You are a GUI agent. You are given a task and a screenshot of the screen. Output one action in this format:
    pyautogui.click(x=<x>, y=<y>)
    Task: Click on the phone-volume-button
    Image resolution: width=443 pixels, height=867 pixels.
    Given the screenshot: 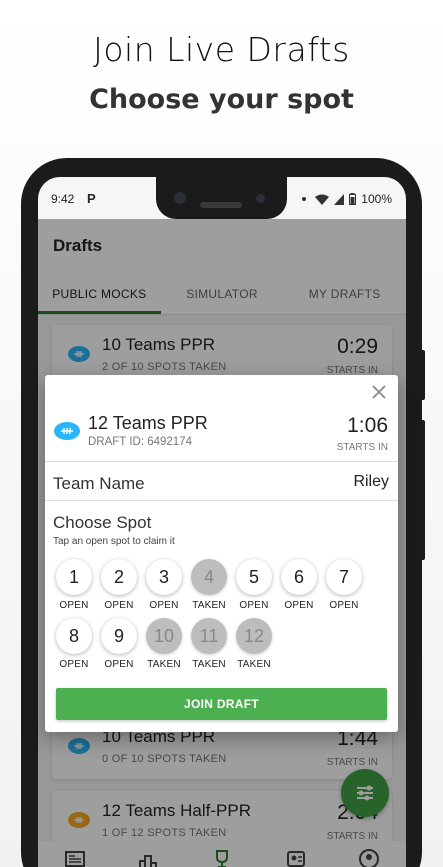 What is the action you would take?
    pyautogui.click(x=422, y=490)
    